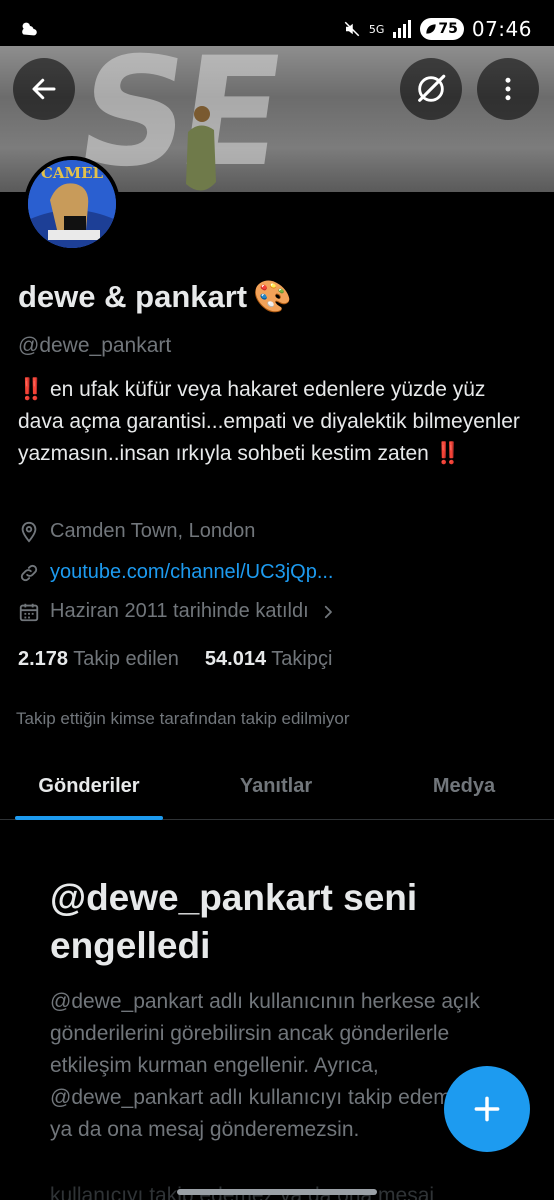 This screenshot has height=1200, width=554. What do you see at coordinates (376, 29) in the screenshot?
I see `network-label: 5G` at bounding box center [376, 29].